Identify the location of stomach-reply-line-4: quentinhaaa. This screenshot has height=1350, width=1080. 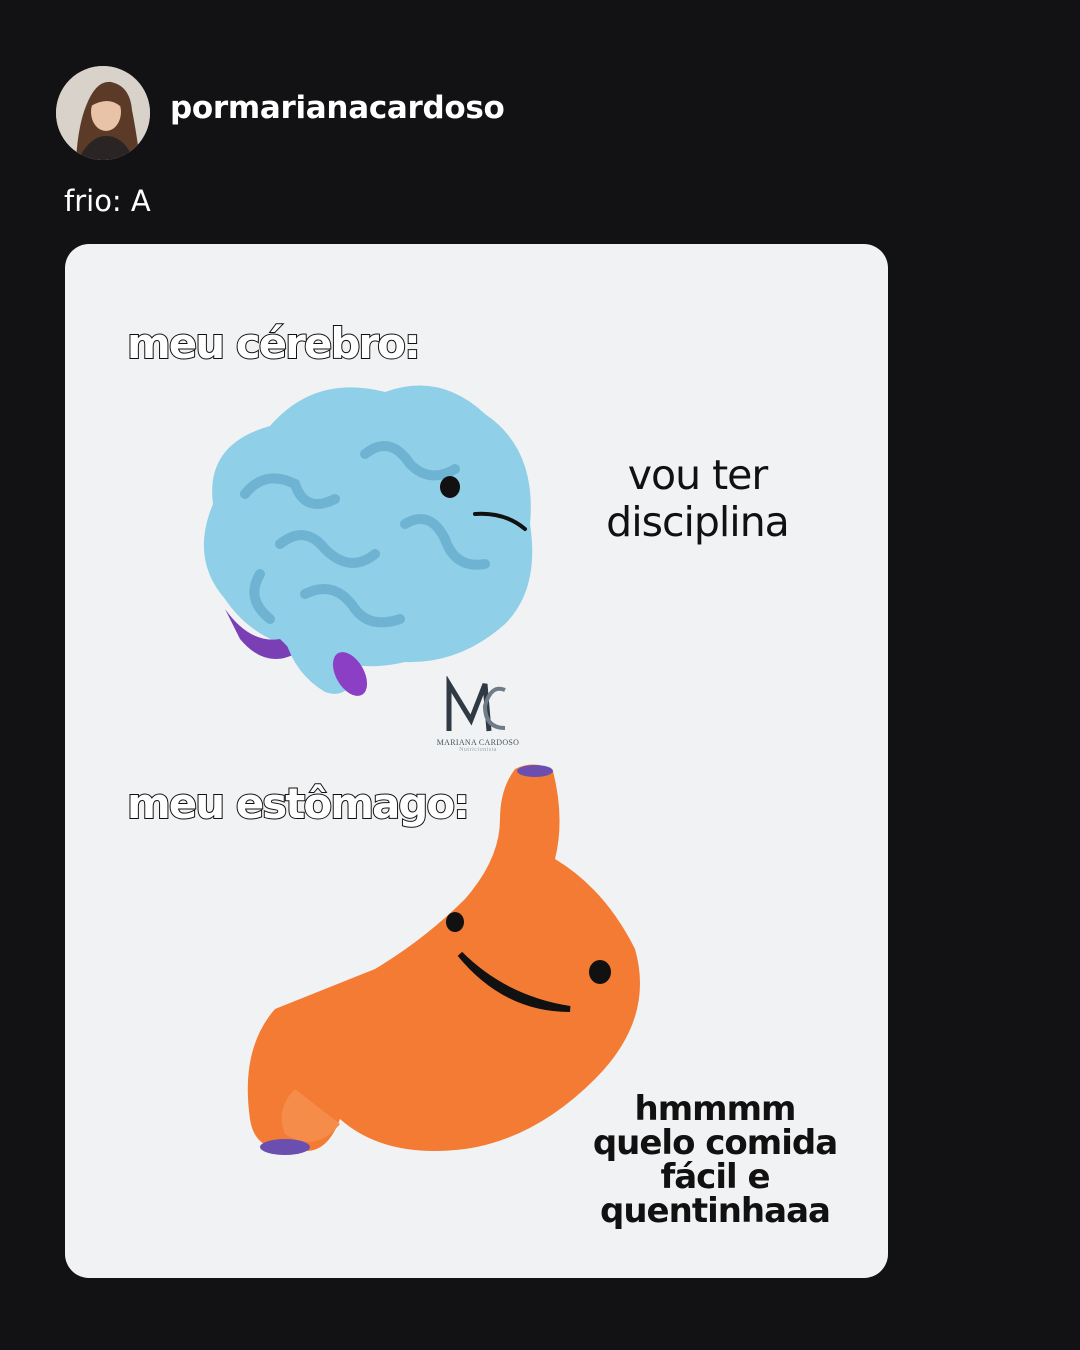
(715, 1211).